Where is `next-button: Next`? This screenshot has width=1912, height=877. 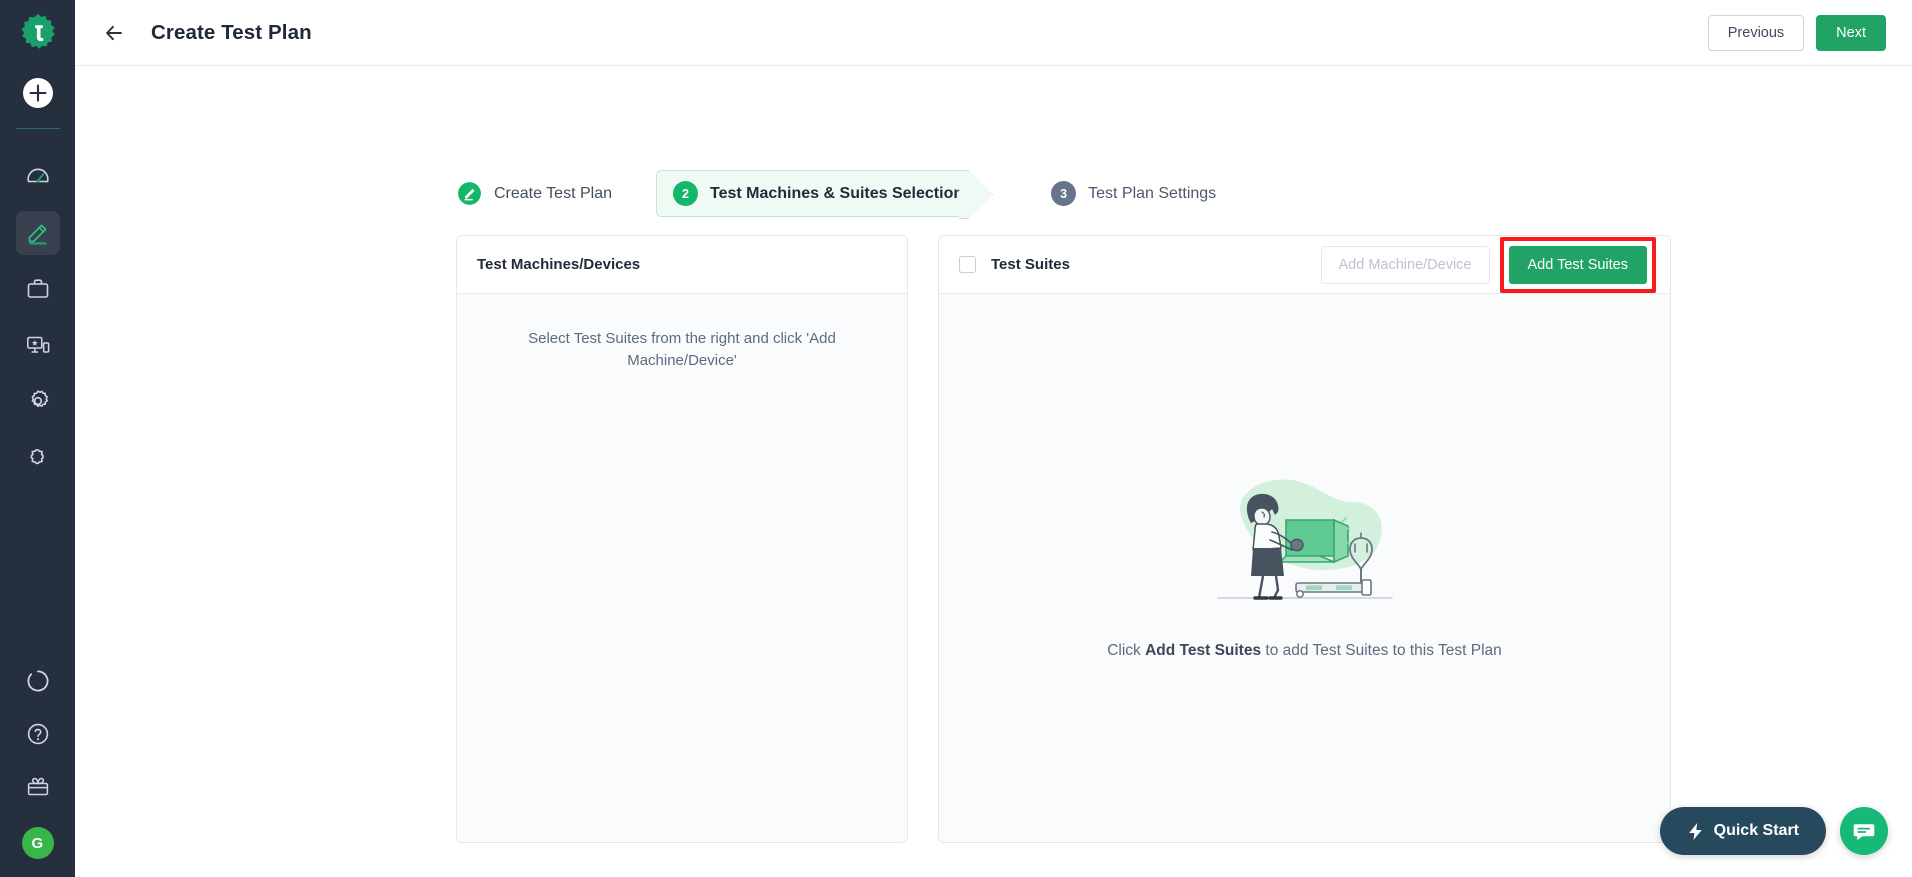 next-button: Next is located at coordinates (1851, 32).